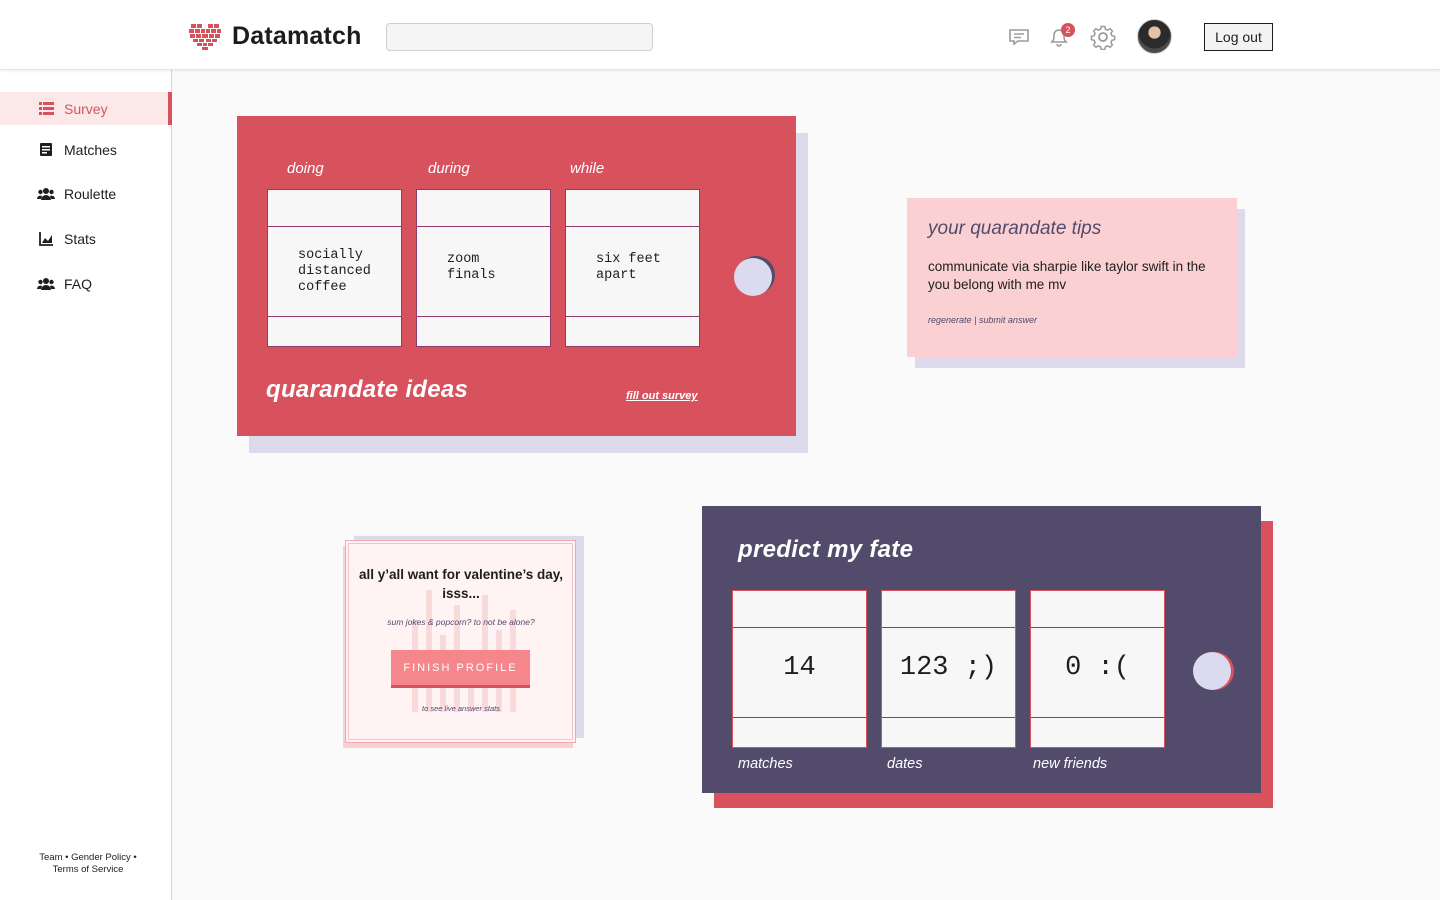 The image size is (1440, 900). I want to click on matches-label: matches, so click(765, 764).